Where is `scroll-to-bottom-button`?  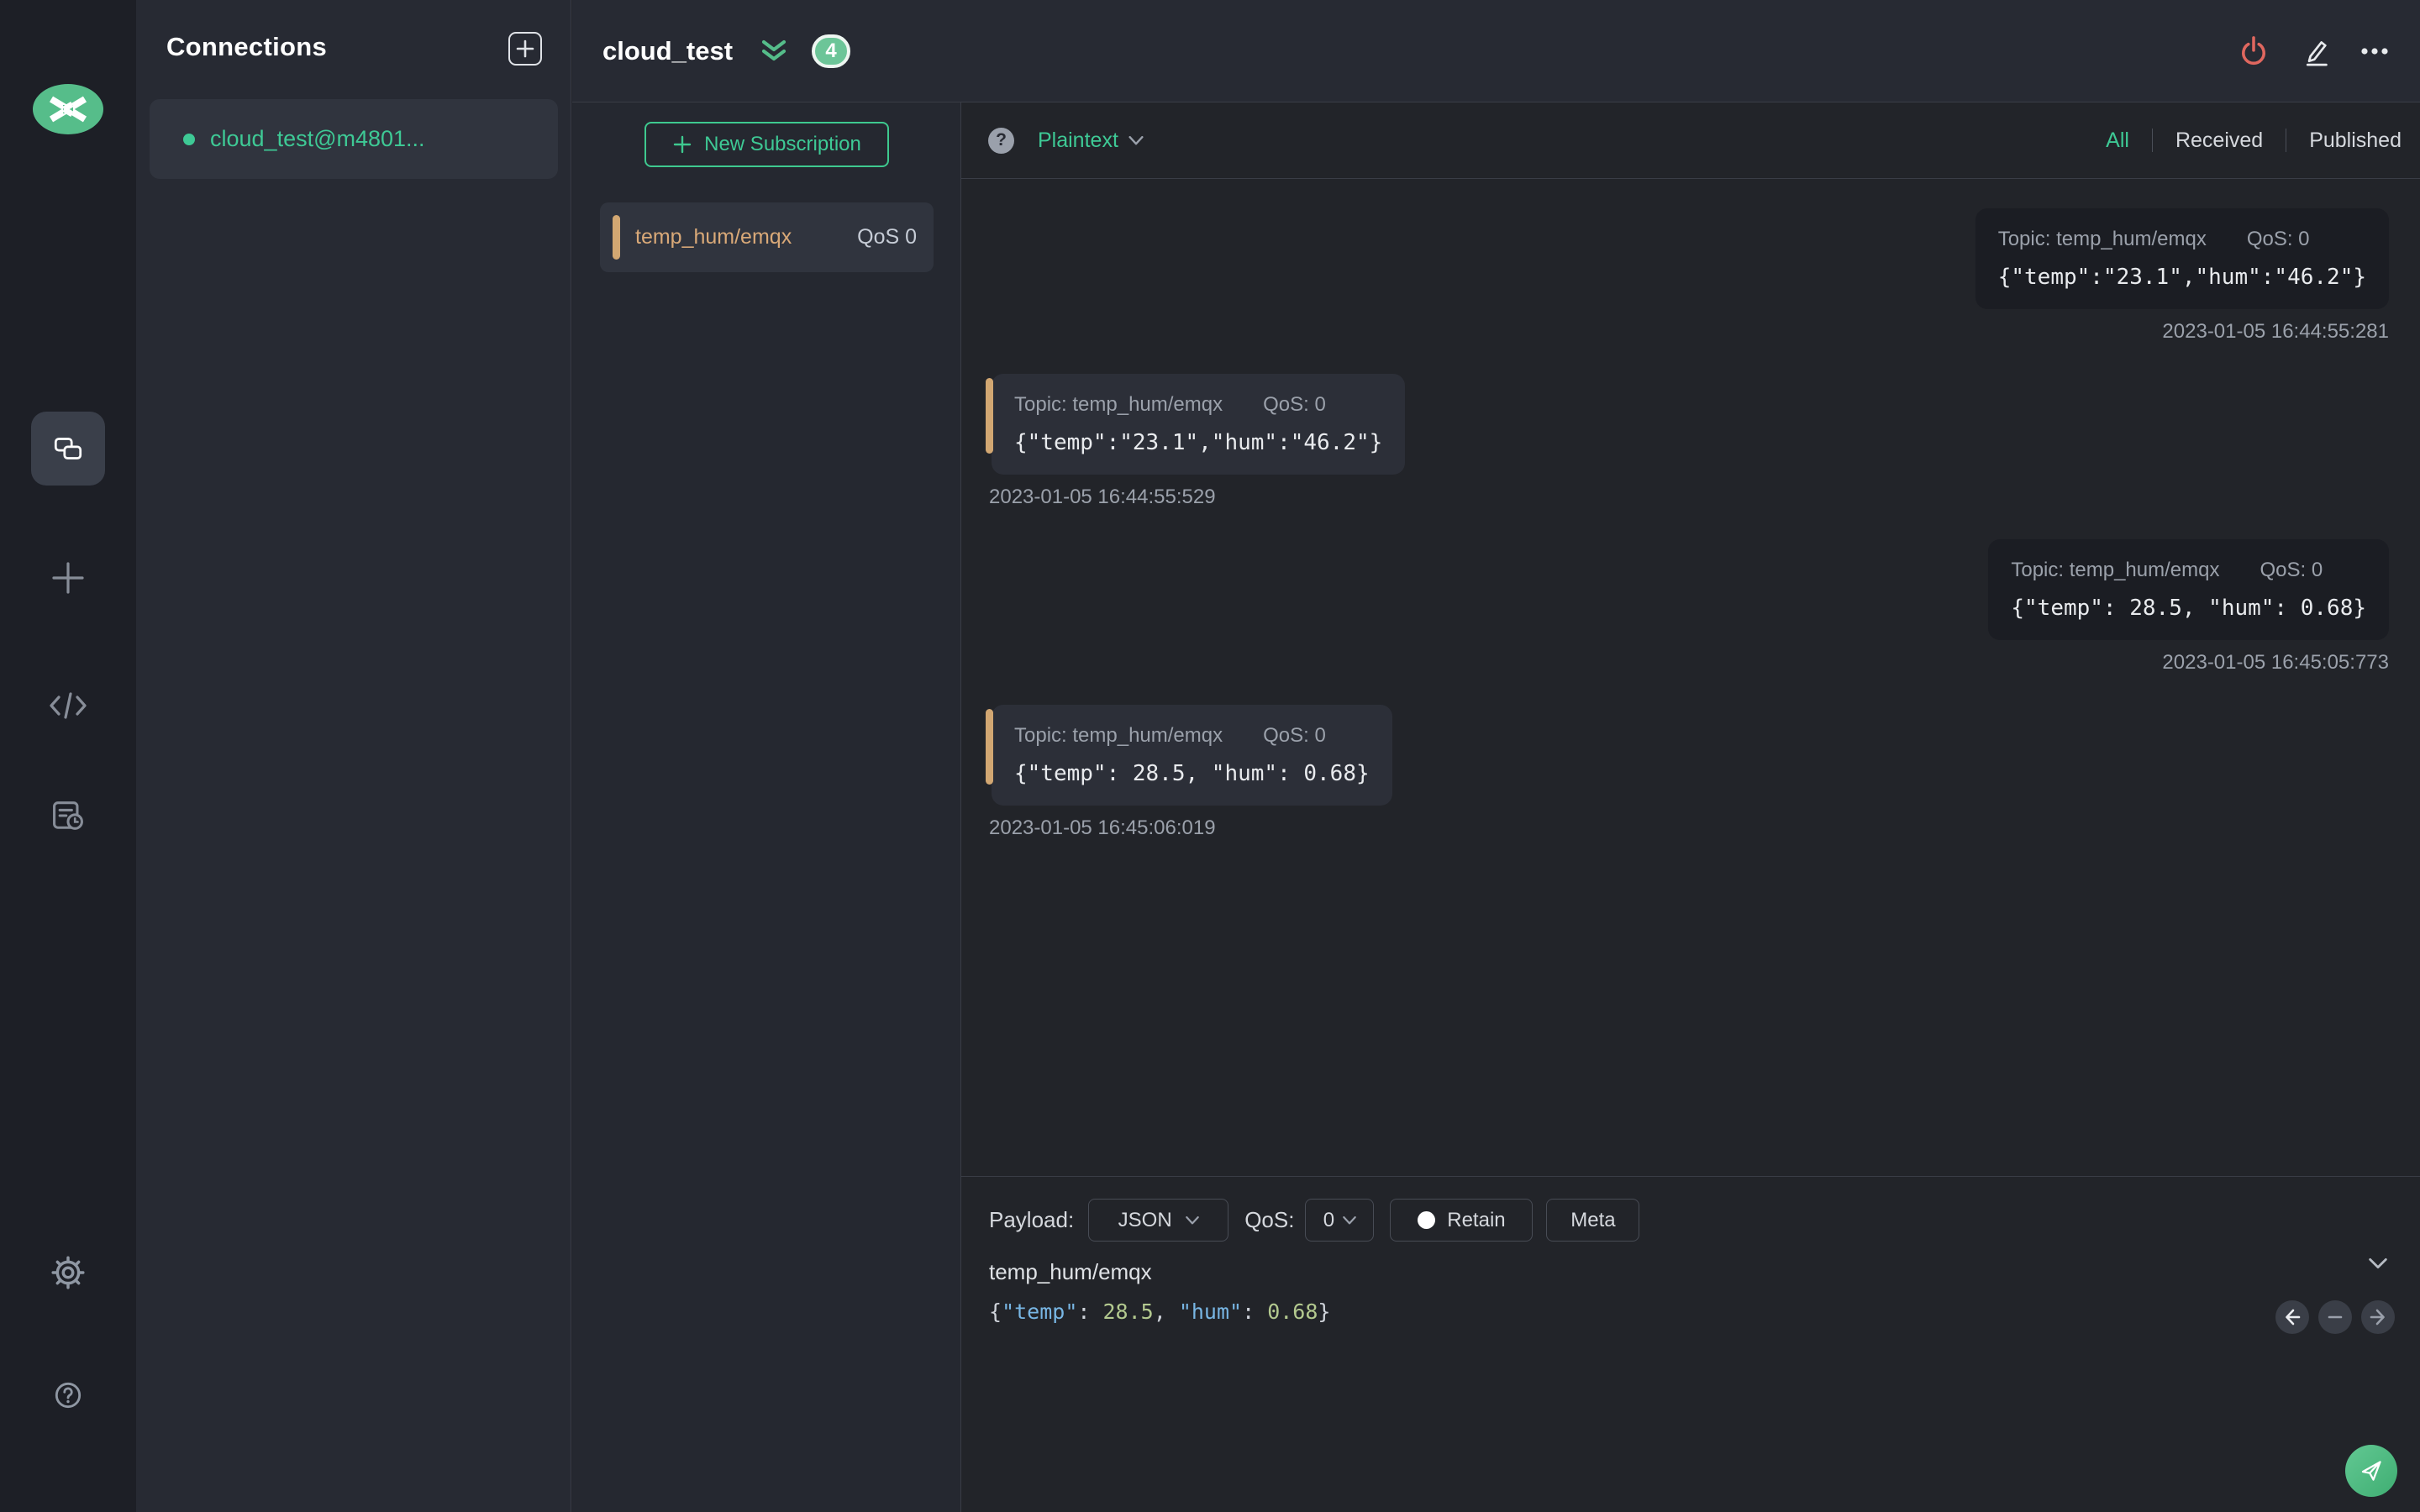
scroll-to-bottom-button is located at coordinates (774, 51).